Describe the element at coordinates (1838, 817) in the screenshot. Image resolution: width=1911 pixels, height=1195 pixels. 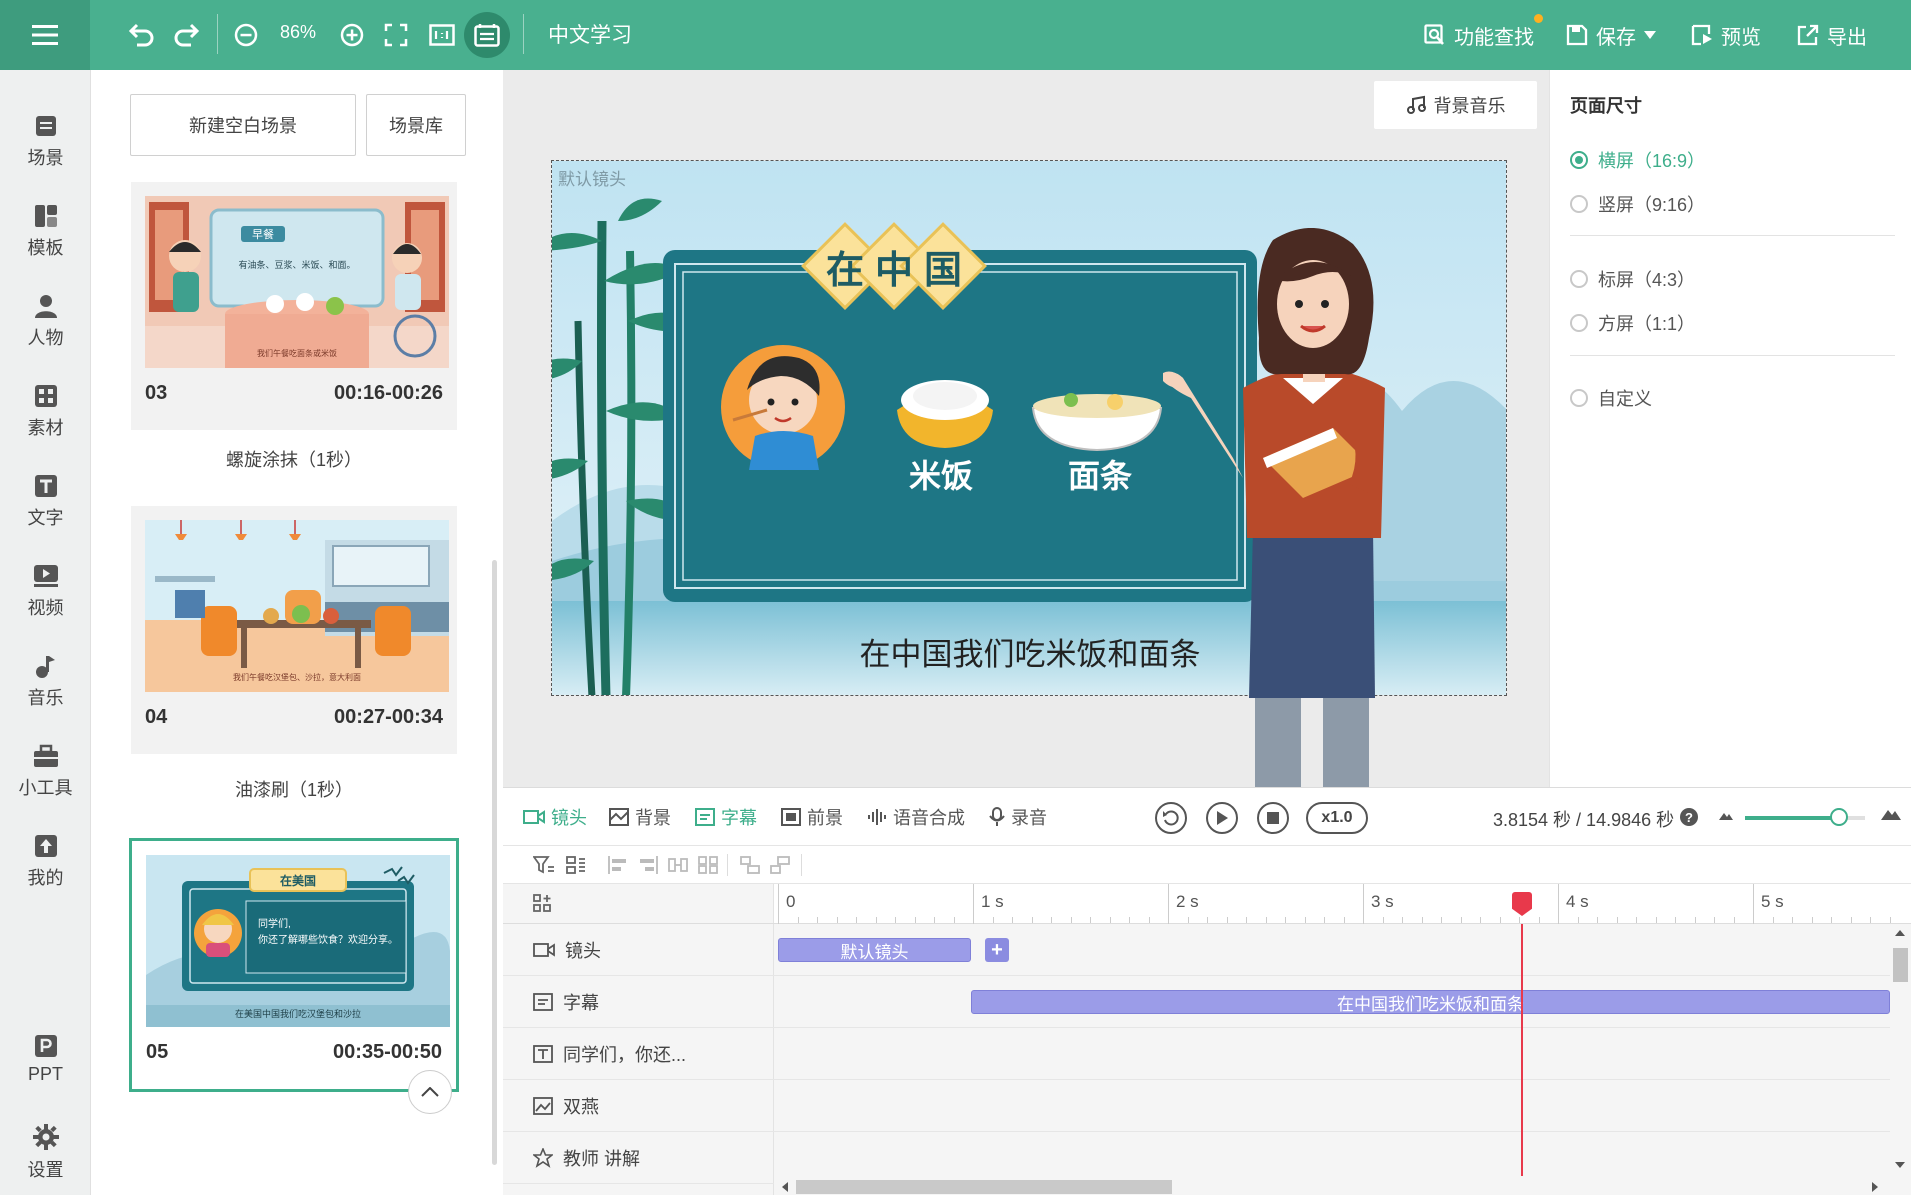
I see `zoom-slider-handle` at that location.